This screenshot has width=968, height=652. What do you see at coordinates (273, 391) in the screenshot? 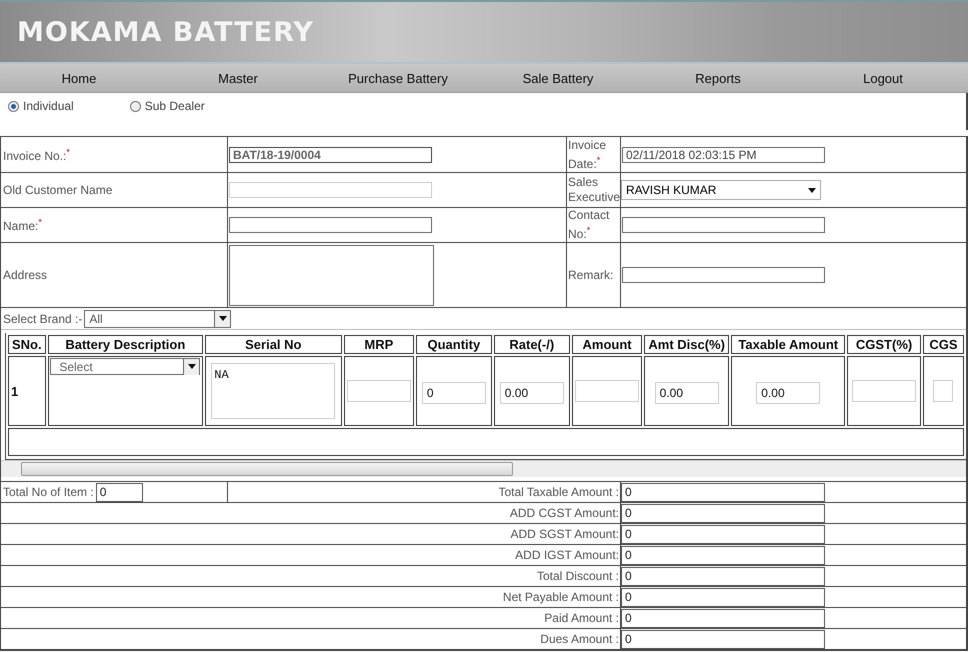
I see `textarea-field: NA` at bounding box center [273, 391].